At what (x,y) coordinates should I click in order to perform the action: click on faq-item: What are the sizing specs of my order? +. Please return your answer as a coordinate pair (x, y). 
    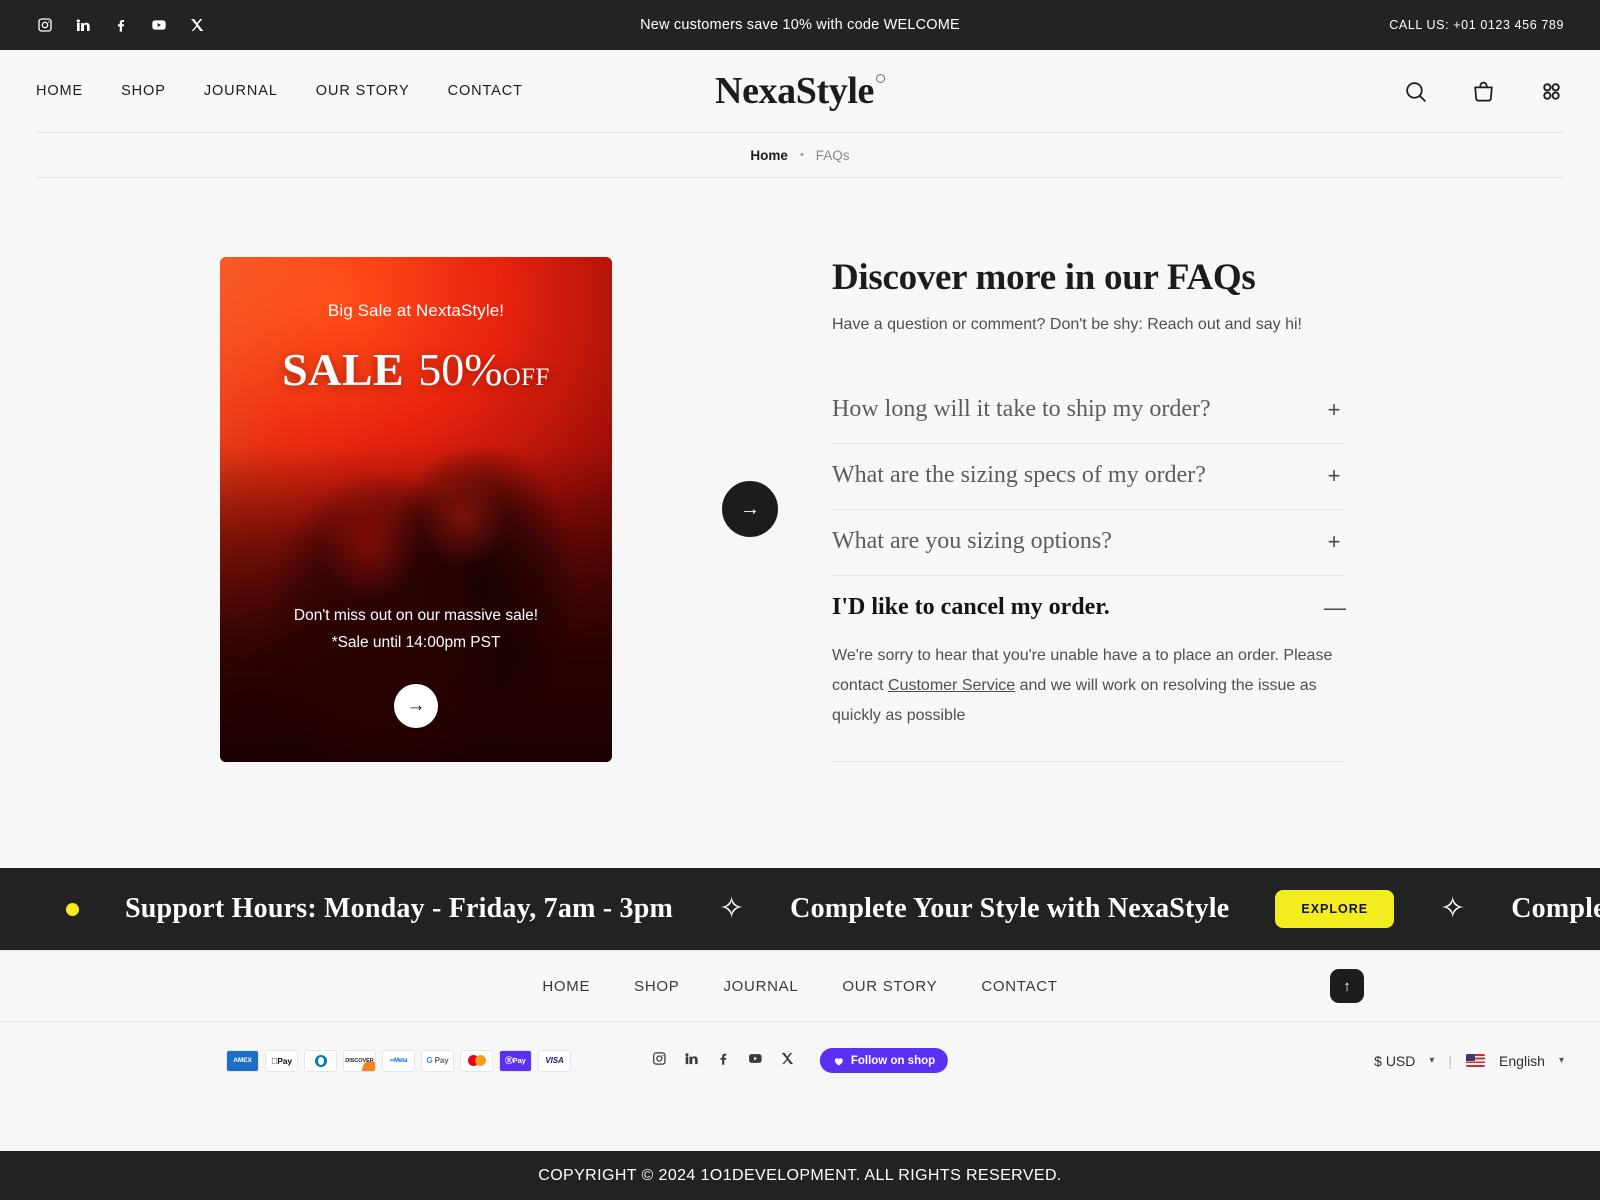
    Looking at the image, I should click on (1088, 477).